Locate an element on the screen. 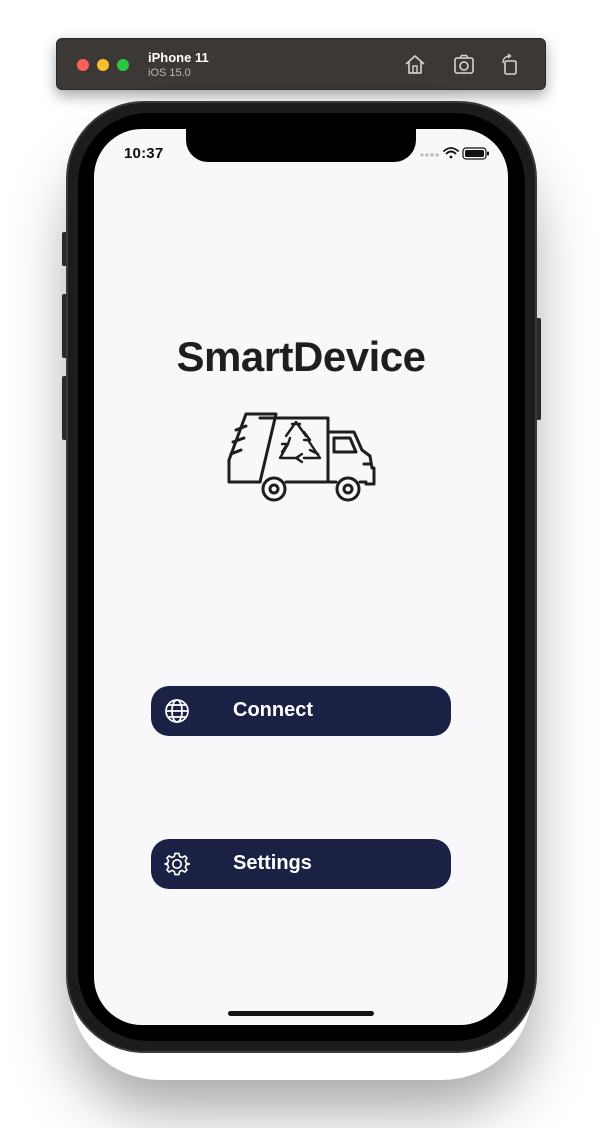 The image size is (602, 1128). battery-icon is located at coordinates (475, 153).